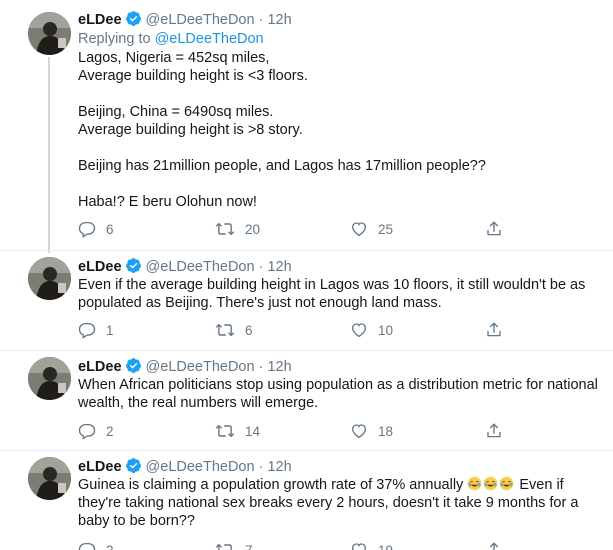 This screenshot has width=613, height=550. What do you see at coordinates (253, 229) in the screenshot?
I see `retweet-count: 20` at bounding box center [253, 229].